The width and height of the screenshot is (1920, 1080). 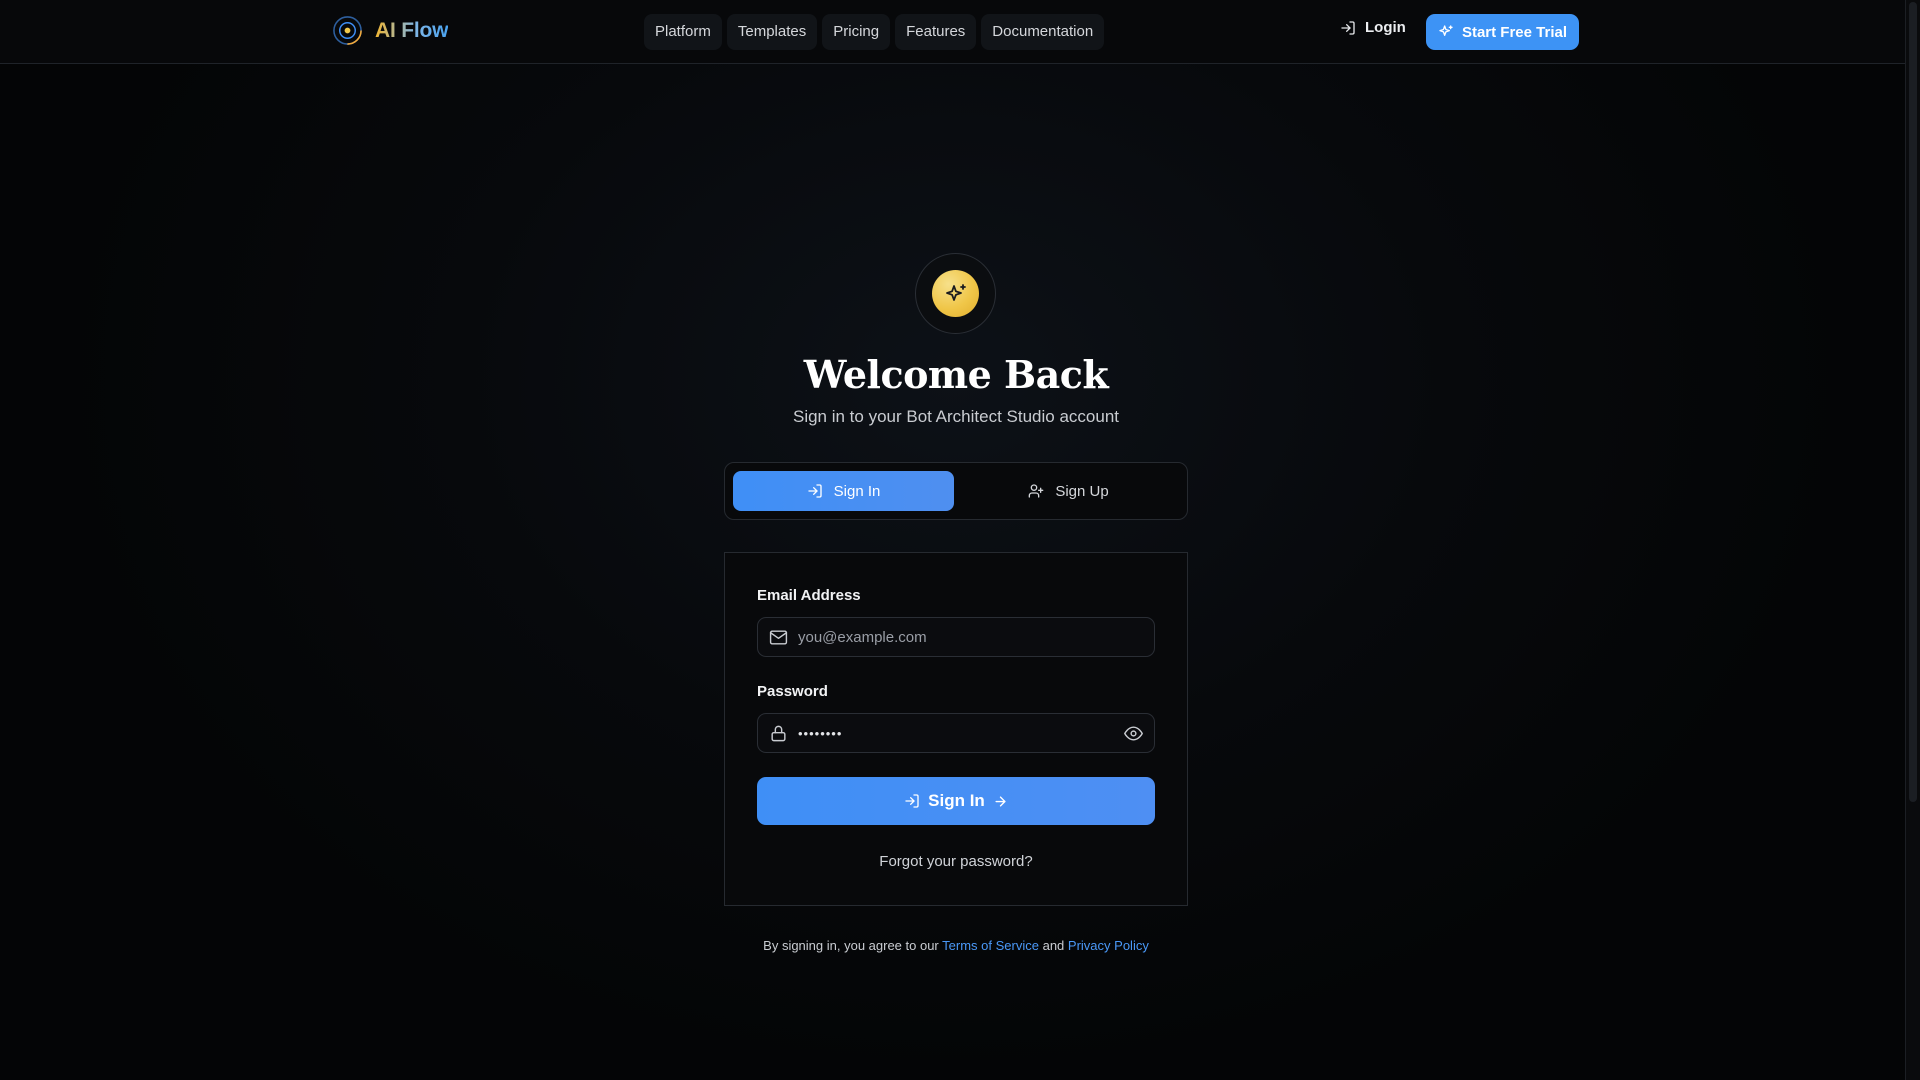 What do you see at coordinates (1108, 945) in the screenshot?
I see `privacy-policy-link: Privacy Policy` at bounding box center [1108, 945].